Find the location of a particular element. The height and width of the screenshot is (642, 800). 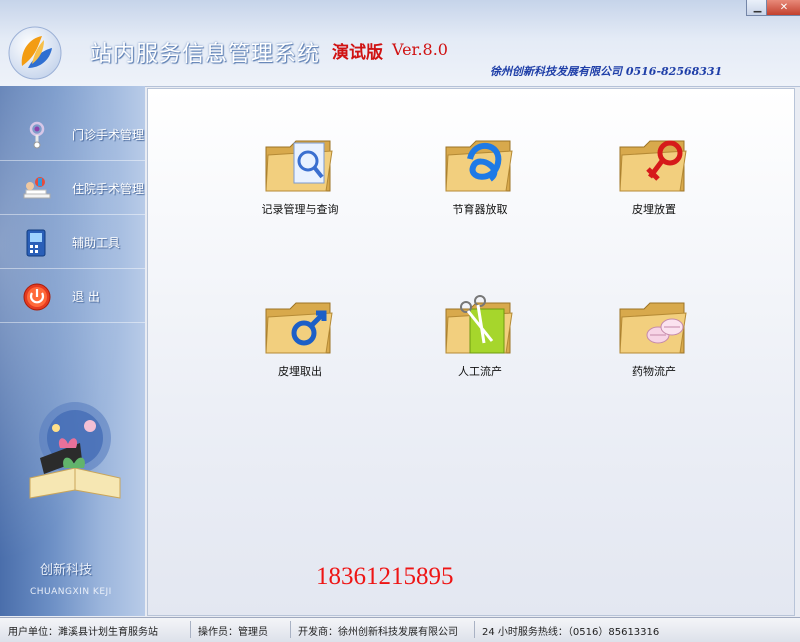

book-lotus-illustration is located at coordinates (75, 450).